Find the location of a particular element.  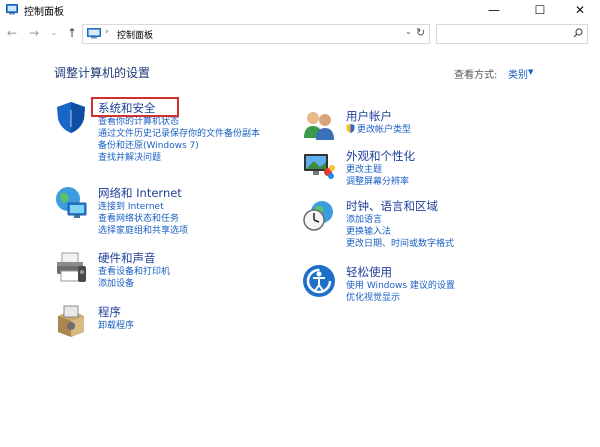

back-button: ← is located at coordinates (12, 33).